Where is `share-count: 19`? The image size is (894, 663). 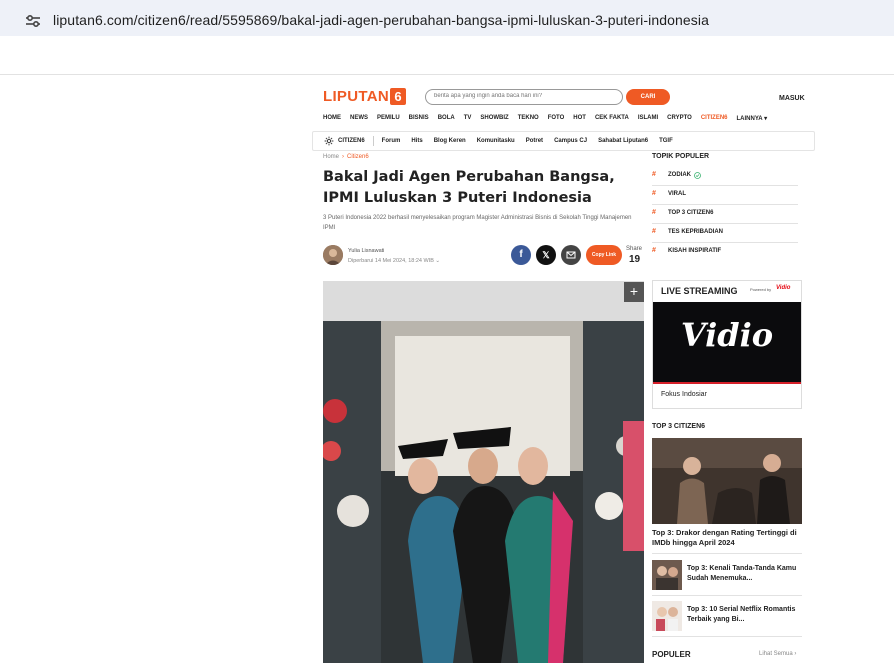
share-count: 19 is located at coordinates (635, 259).